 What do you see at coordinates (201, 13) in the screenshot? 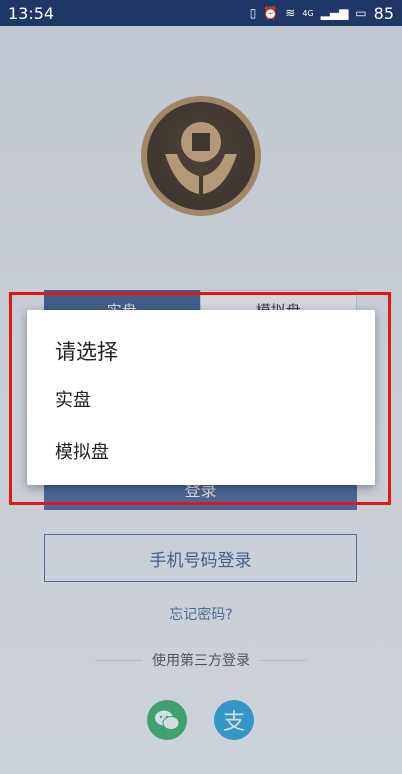
I see `status-bar: 13:54 ▯ ⏰ ≋ 4G ▂▄▆ ▭ 85` at bounding box center [201, 13].